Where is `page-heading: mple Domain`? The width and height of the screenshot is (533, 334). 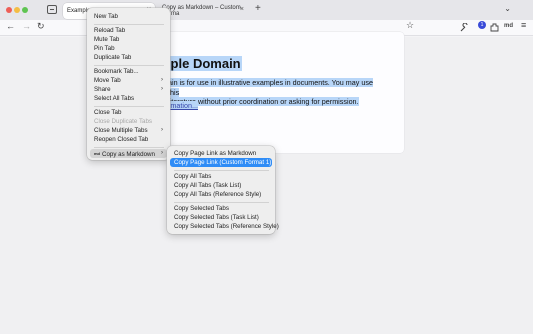
page-heading: mple Domain is located at coordinates (200, 63).